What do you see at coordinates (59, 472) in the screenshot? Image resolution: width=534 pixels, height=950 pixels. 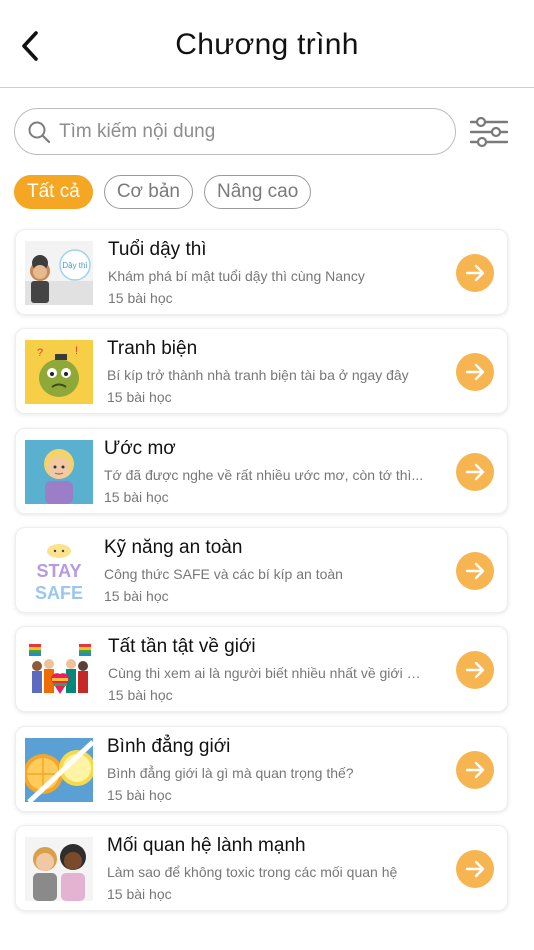 I see `lesson-thumbnail-dream` at bounding box center [59, 472].